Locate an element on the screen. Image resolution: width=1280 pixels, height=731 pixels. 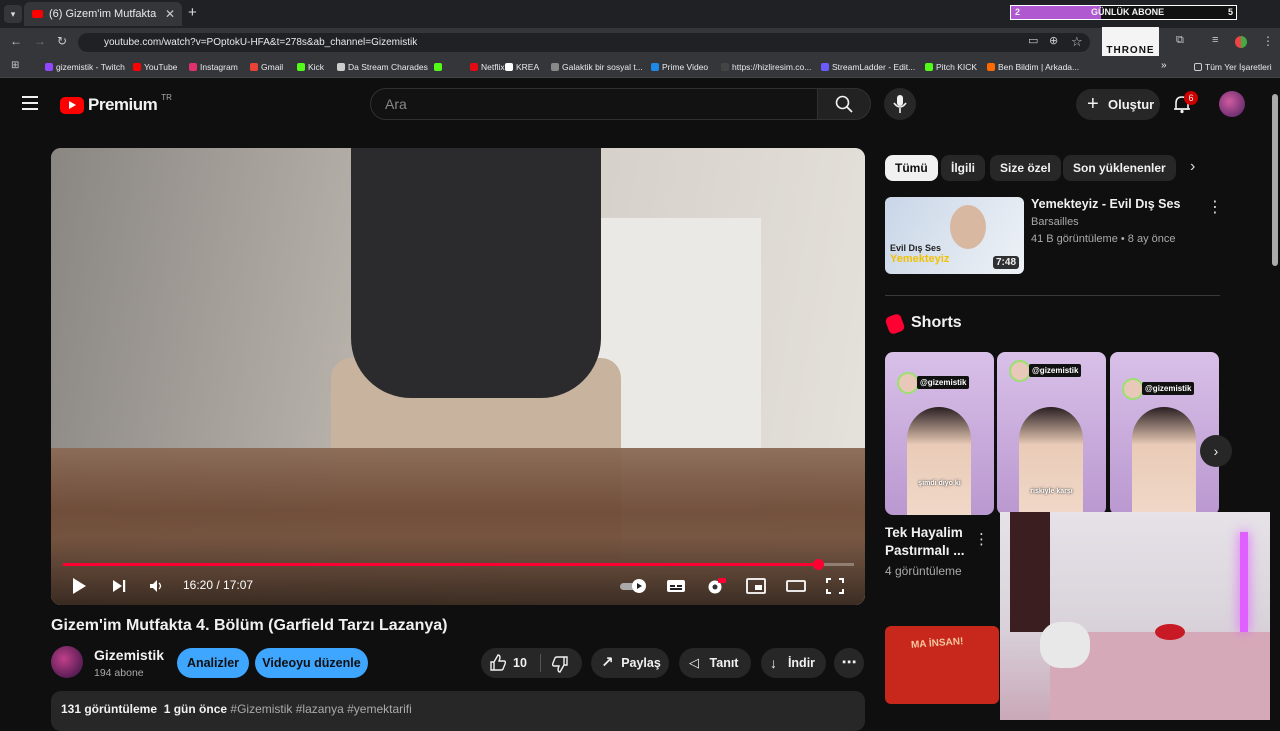
apps-grid-icon: ⊞ is located at coordinates (15, 65).